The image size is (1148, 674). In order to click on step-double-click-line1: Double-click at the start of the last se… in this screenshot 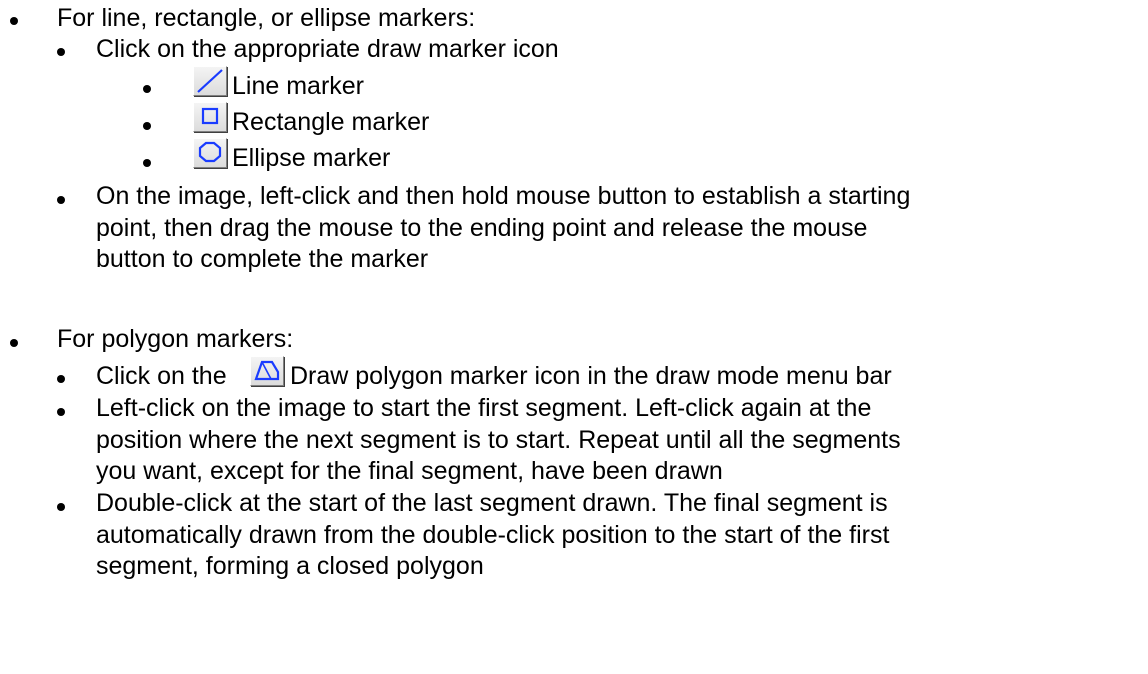, I will do `click(492, 503)`.